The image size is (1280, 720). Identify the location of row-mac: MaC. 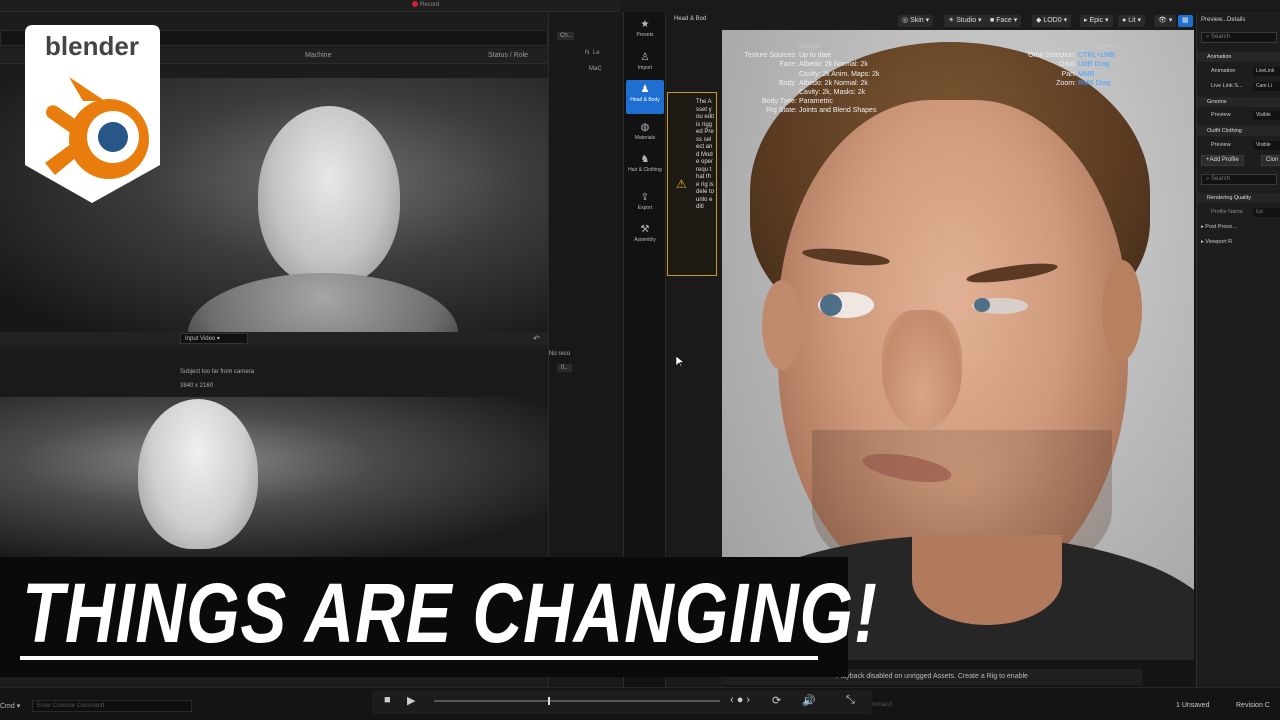
(595, 69).